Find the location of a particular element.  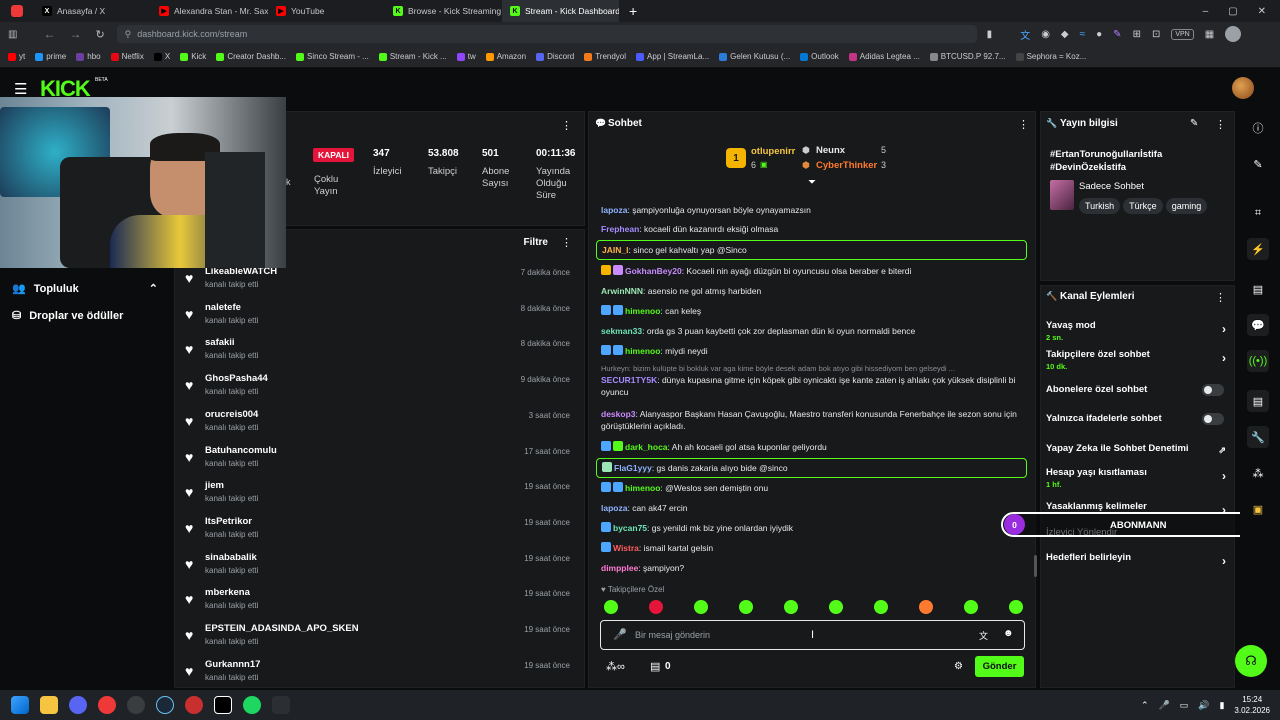

bookmark-item: Netflix is located at coordinates (127, 56).